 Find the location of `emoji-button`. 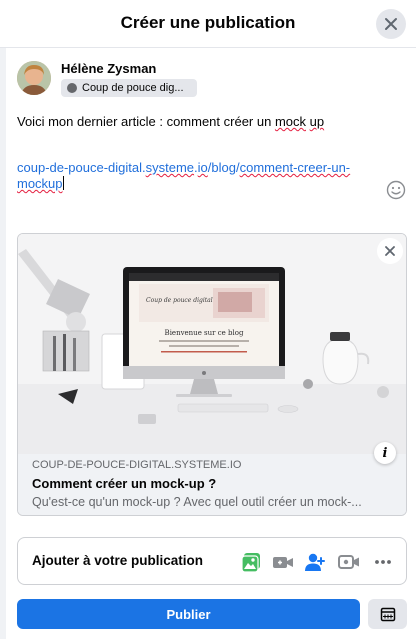

emoji-button is located at coordinates (396, 190).